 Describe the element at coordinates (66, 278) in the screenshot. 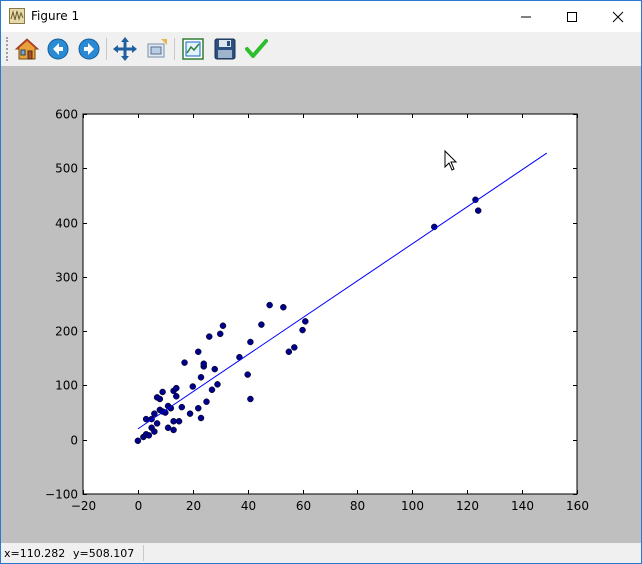

I see `y-tick-label: 300` at that location.